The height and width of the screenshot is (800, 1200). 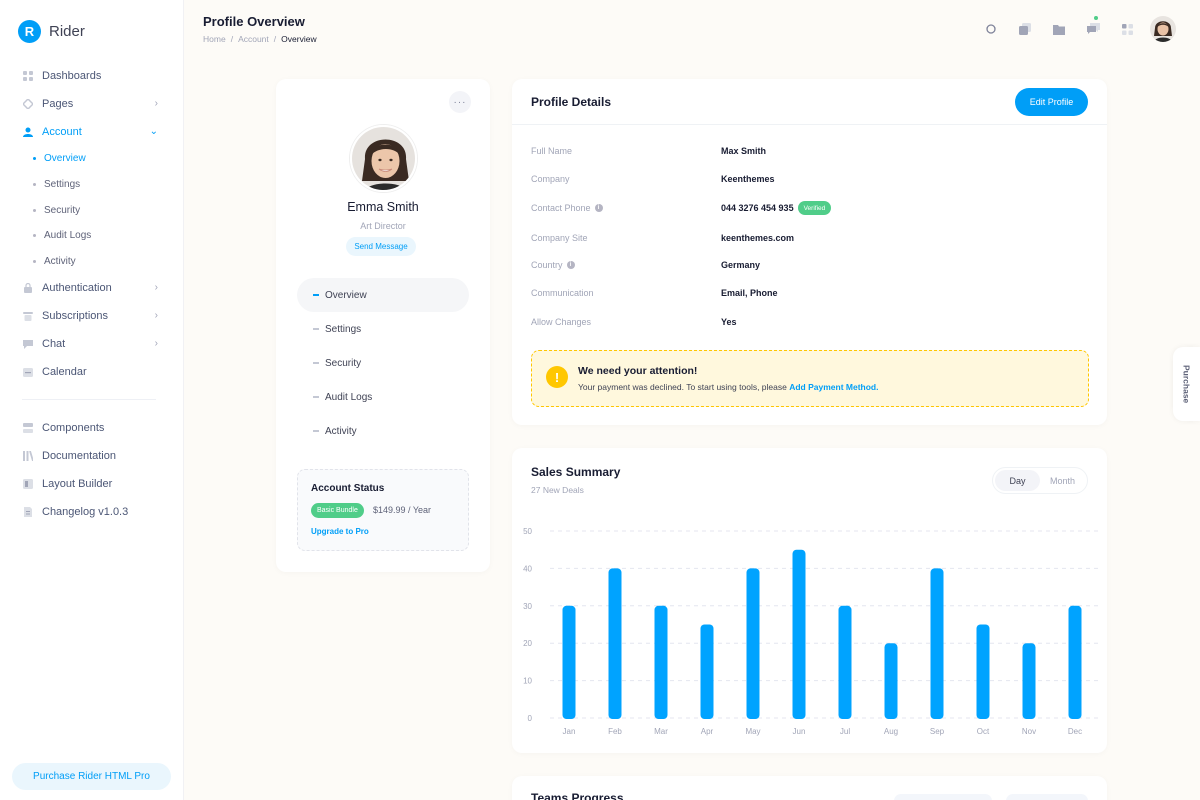 What do you see at coordinates (214, 39) in the screenshot?
I see `breadcrumb-home: Home` at bounding box center [214, 39].